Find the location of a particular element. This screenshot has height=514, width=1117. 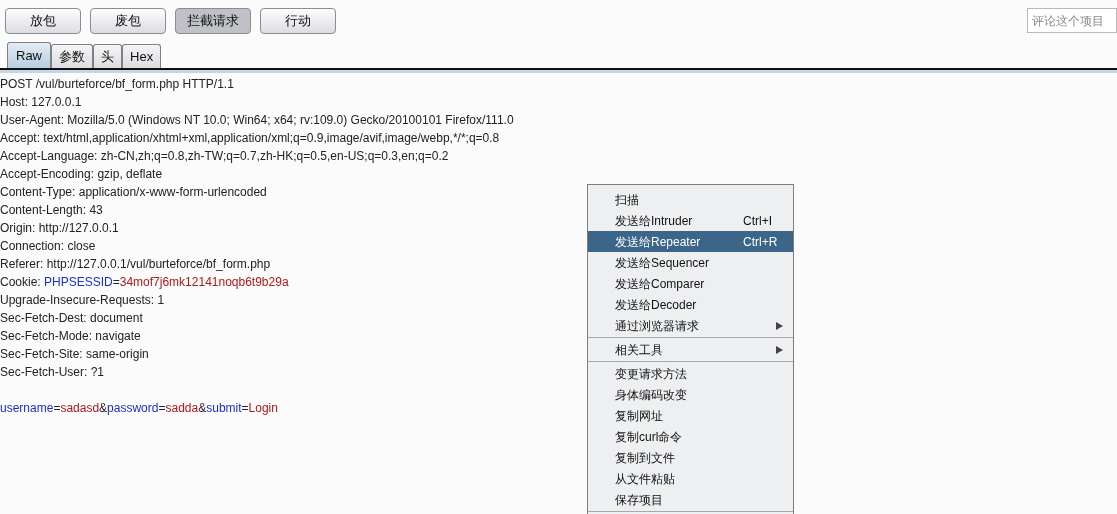

request-line: Cookie: PHPSESSID=34mof7j6mk12141noqb6t9b29a is located at coordinates (144, 282).